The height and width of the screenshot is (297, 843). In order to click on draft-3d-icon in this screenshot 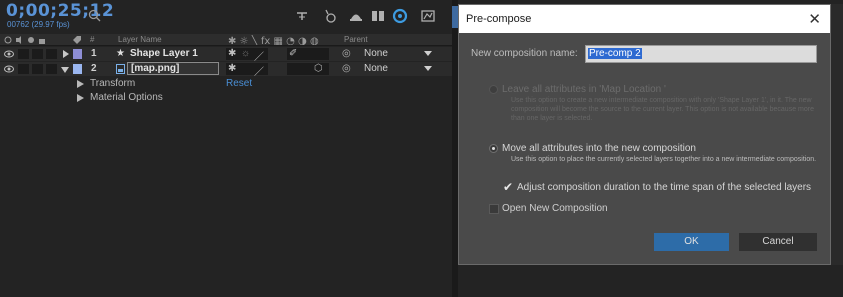, I will do `click(330, 16)`.